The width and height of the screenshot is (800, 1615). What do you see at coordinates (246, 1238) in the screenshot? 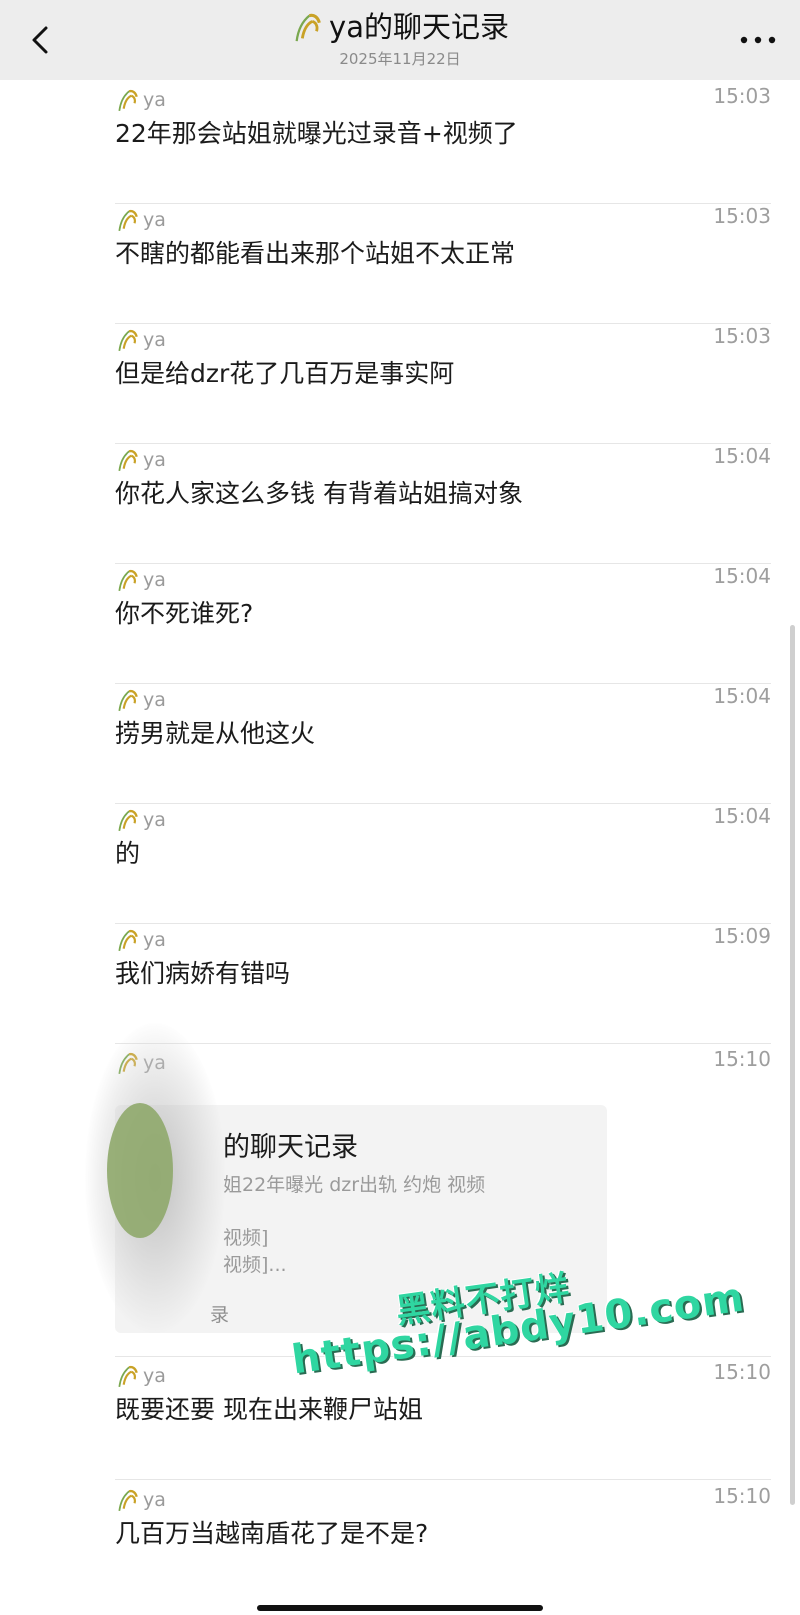
I see `card-line: 视频]` at bounding box center [246, 1238].